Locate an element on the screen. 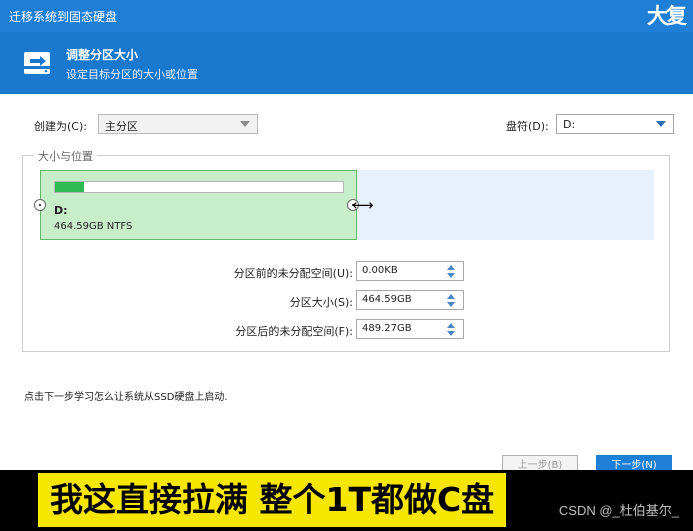 This screenshot has height=531, width=693. create-as-label: 创建为(C): is located at coordinates (60, 126).